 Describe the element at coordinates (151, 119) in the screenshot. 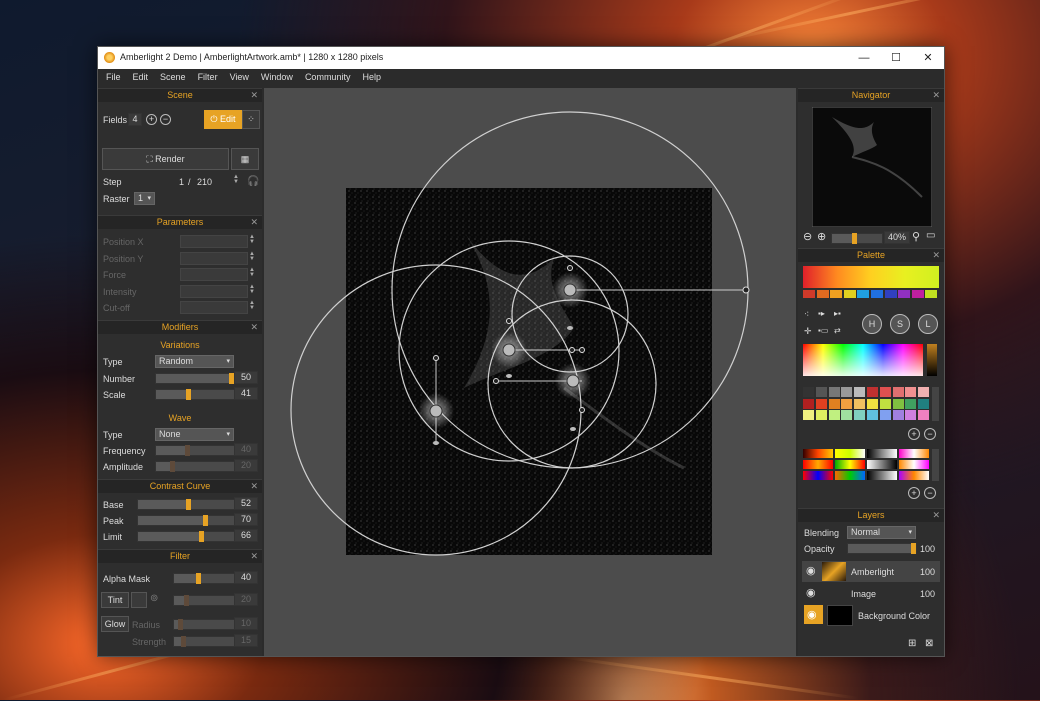

I see `add-field-icon: +` at that location.